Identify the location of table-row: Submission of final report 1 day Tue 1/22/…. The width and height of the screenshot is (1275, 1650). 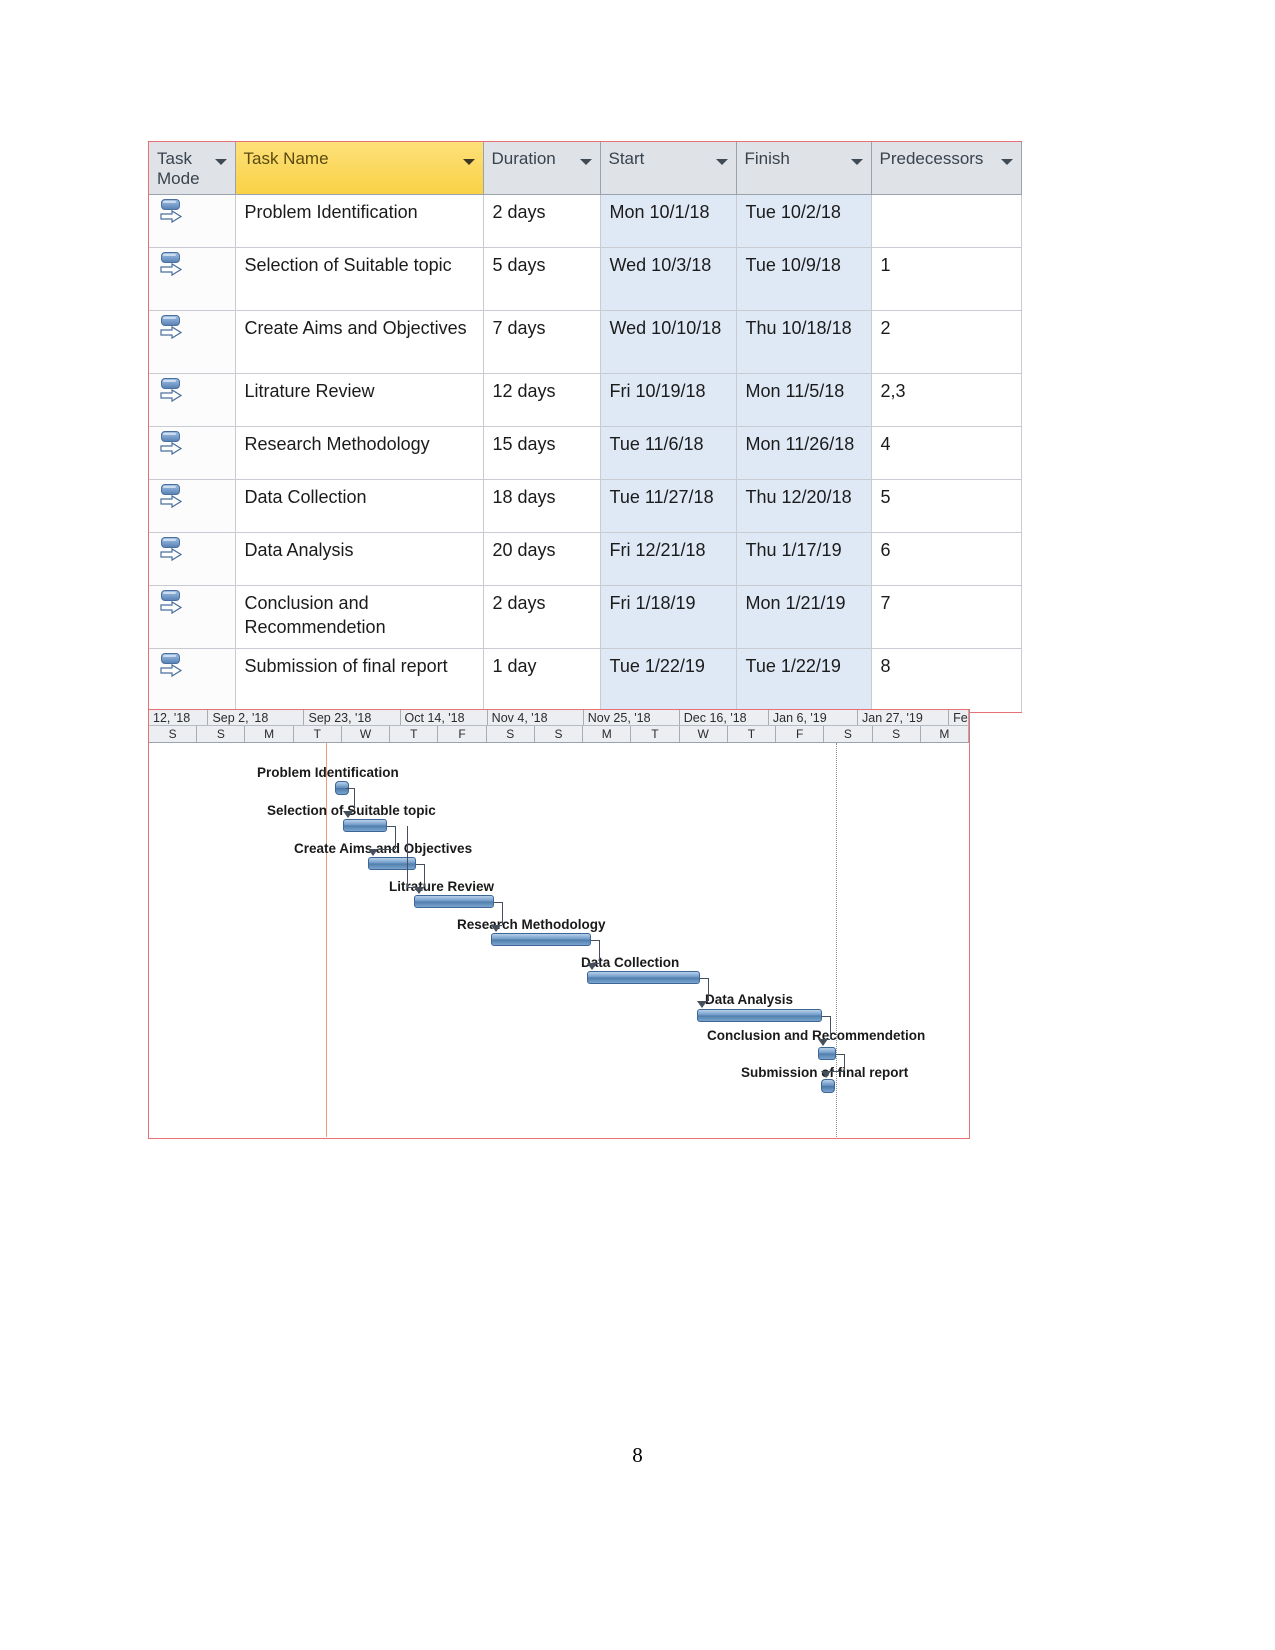
(585, 680).